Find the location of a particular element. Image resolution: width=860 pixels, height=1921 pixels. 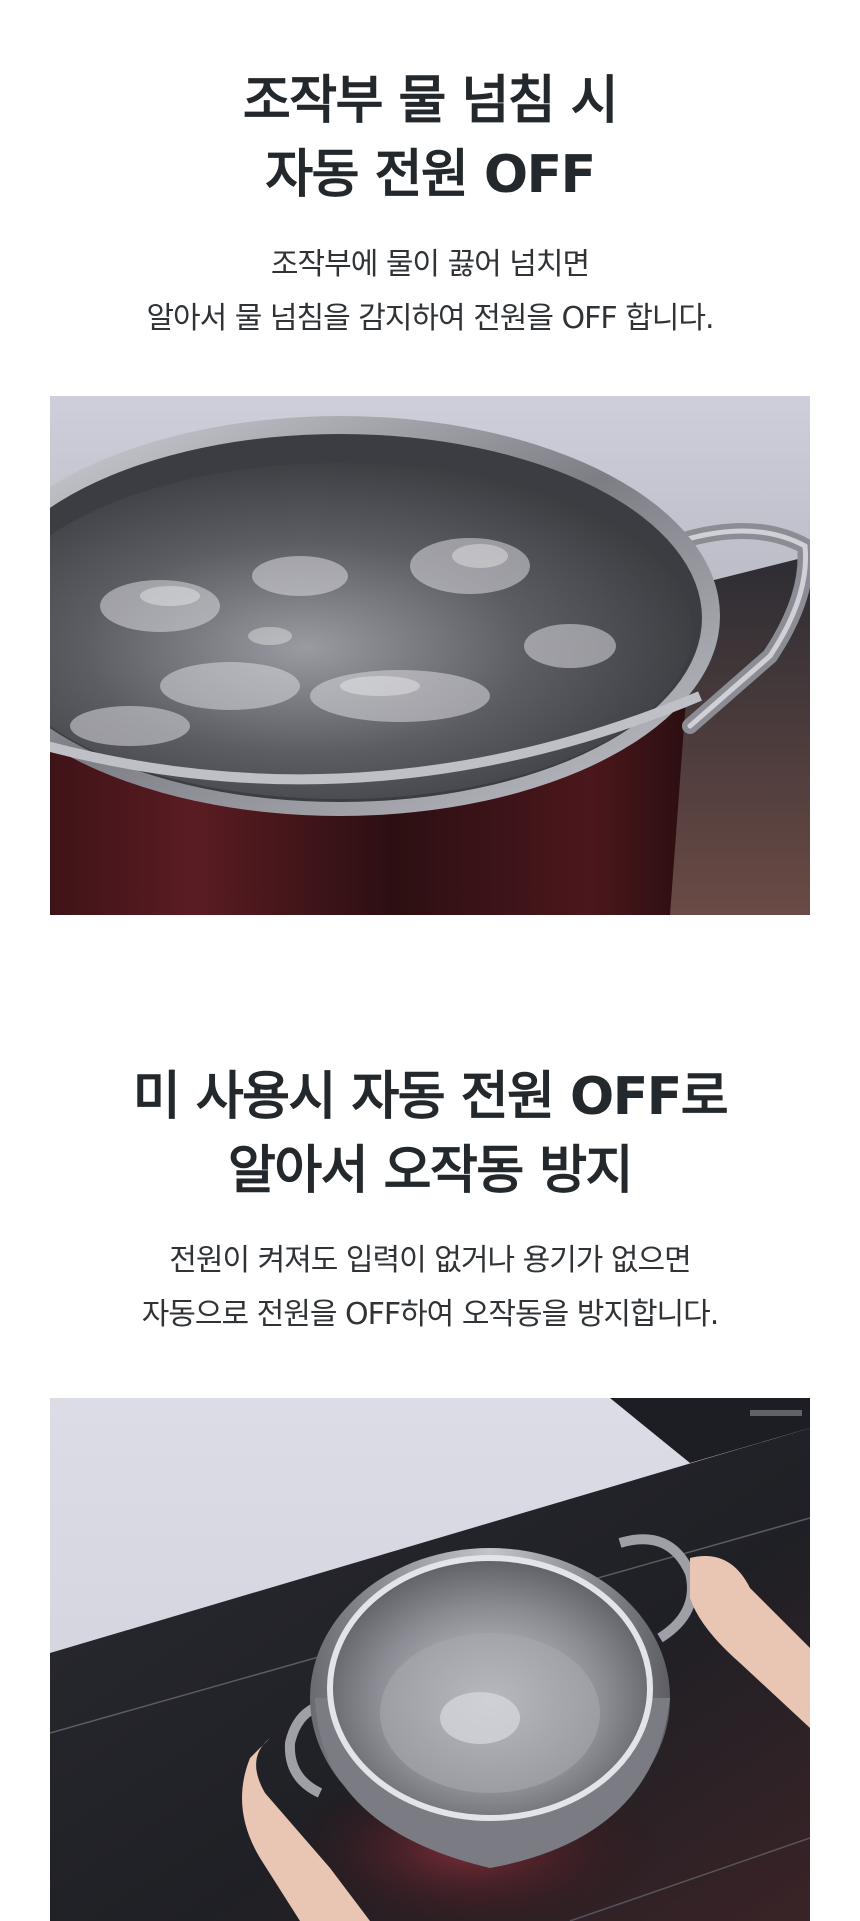

feature-title: 미 사용시 자동 전원 OFF로 알아서 오작동 방지 is located at coordinates (430, 1134).